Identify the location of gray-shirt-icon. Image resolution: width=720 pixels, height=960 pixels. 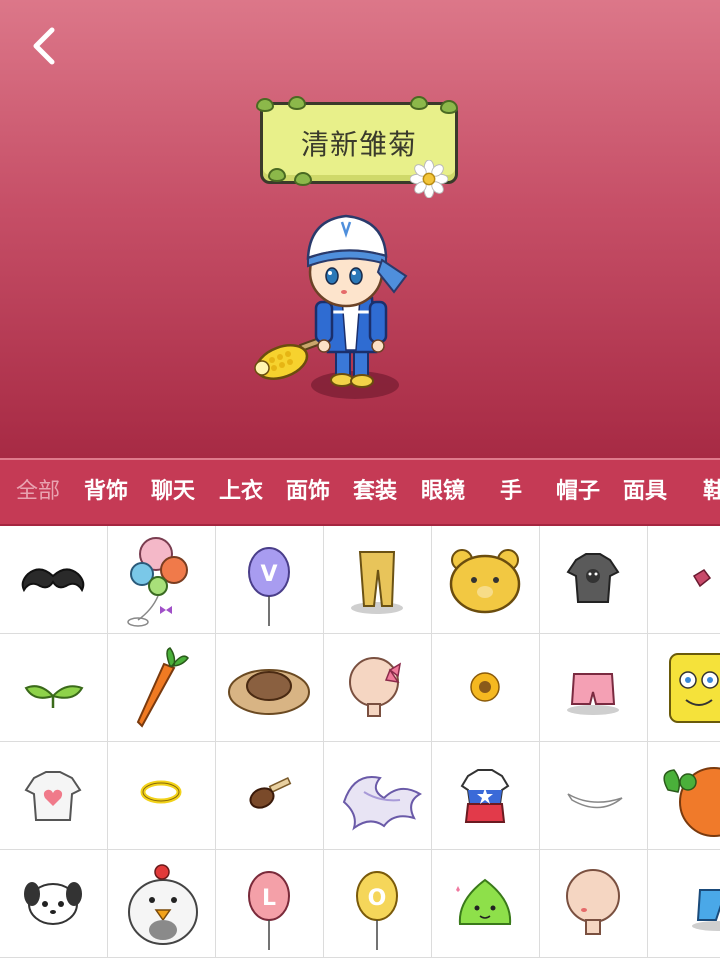
(593, 578).